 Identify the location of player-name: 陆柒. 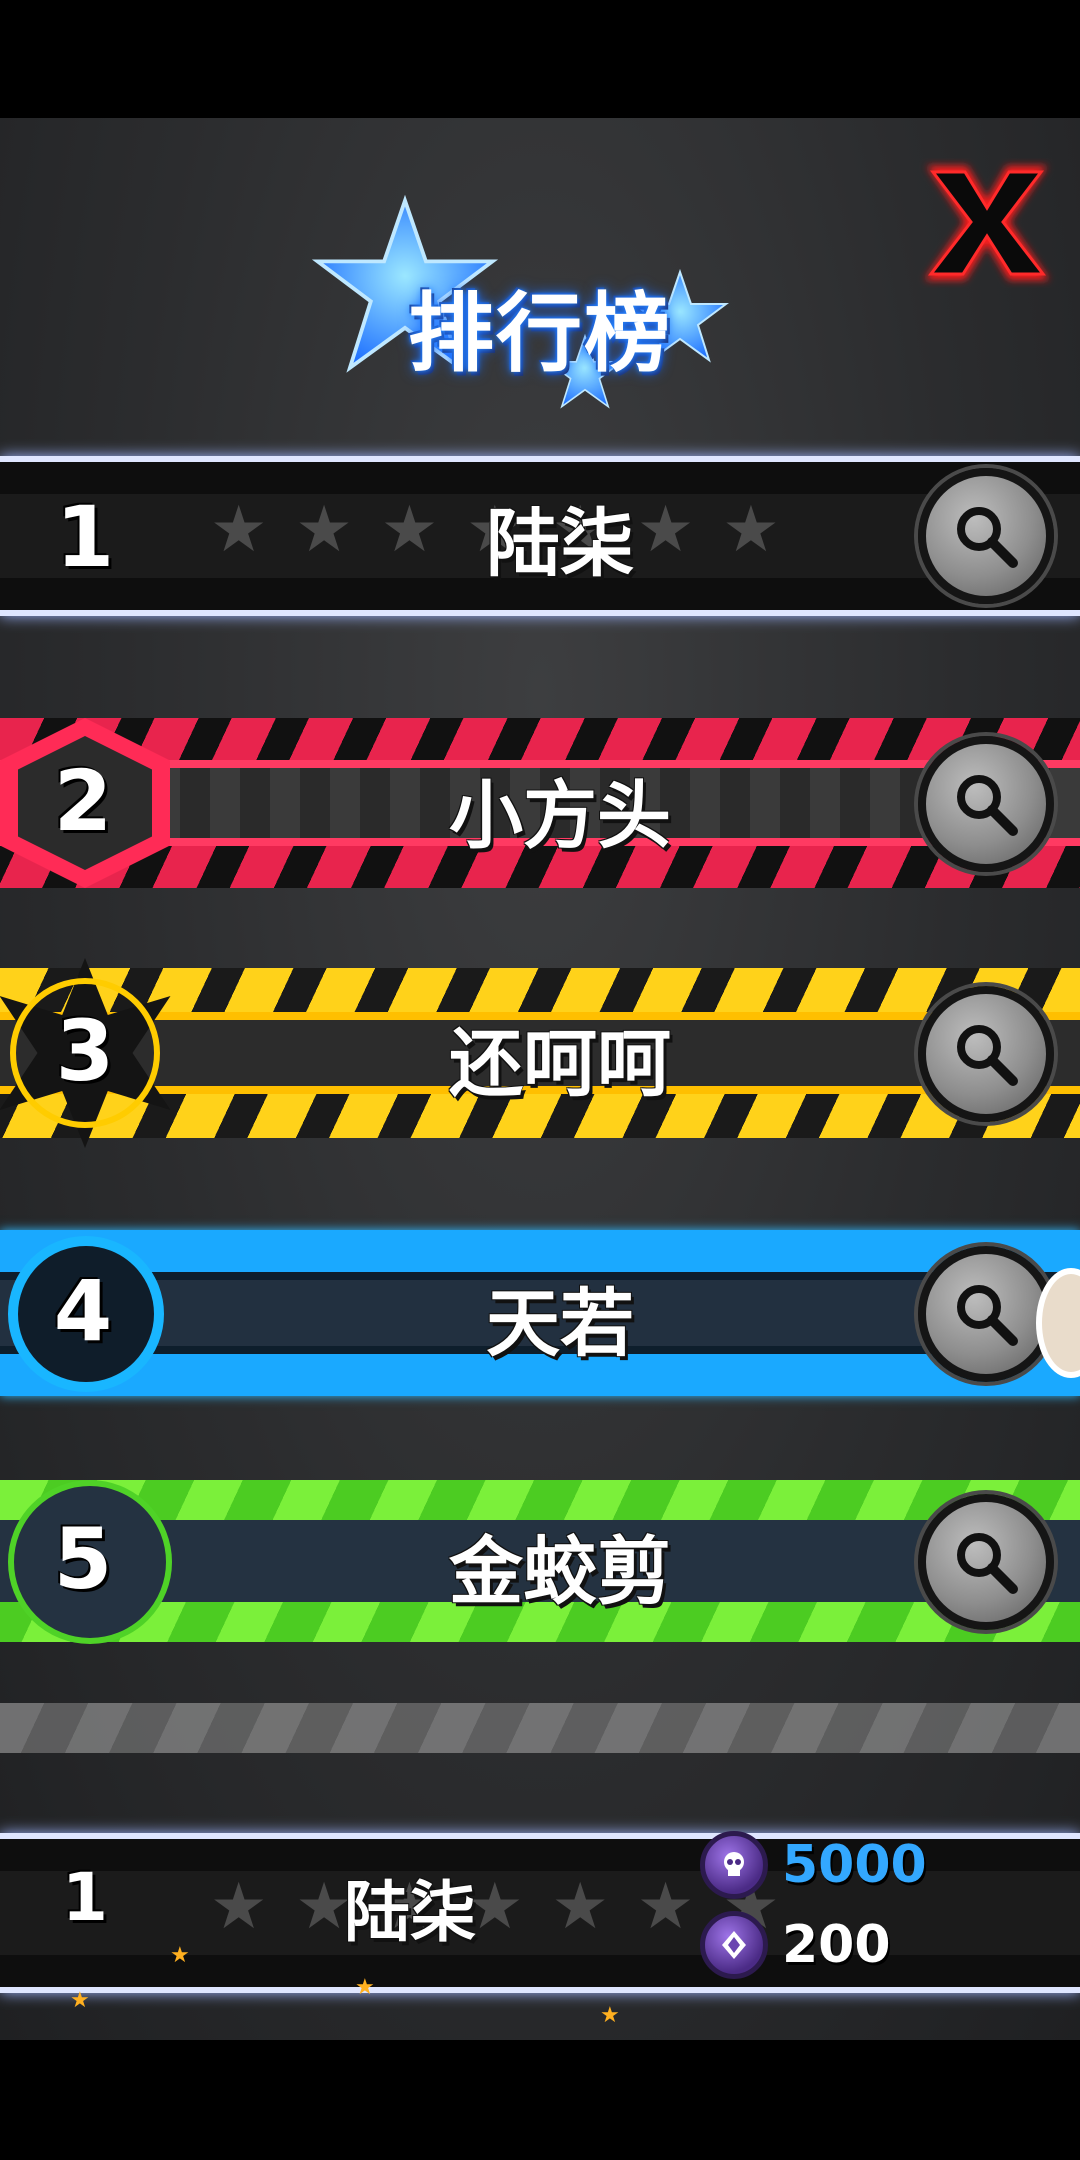
(560, 544).